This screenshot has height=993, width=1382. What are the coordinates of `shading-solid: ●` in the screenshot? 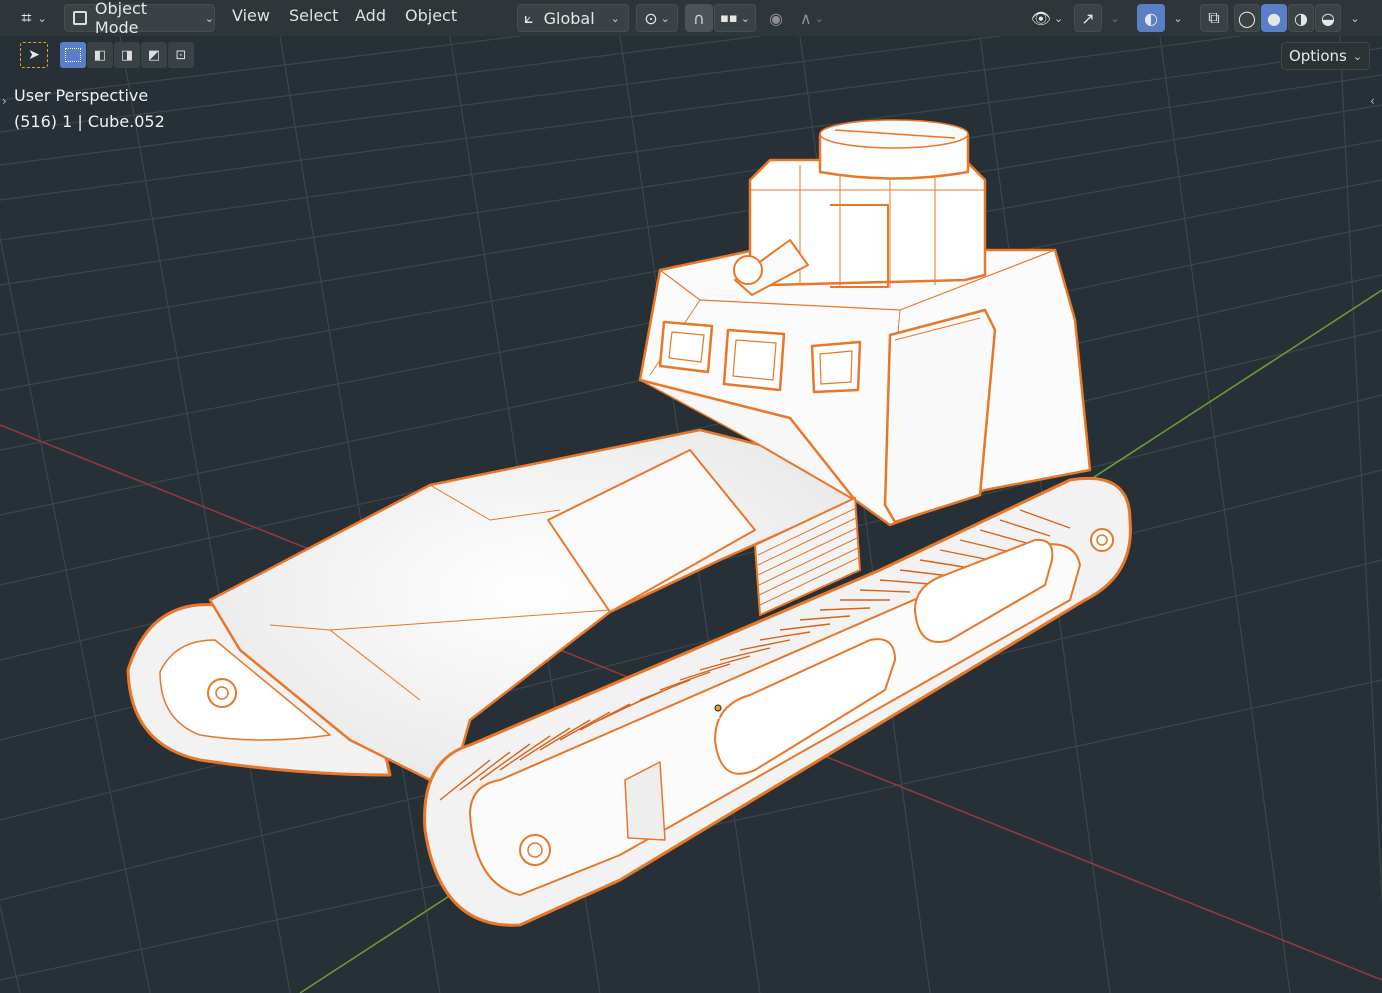 It's located at (1274, 18).